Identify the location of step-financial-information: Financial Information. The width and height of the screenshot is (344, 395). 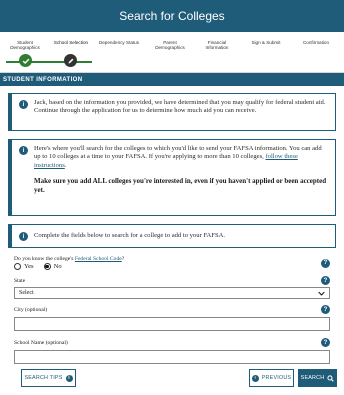
(217, 45).